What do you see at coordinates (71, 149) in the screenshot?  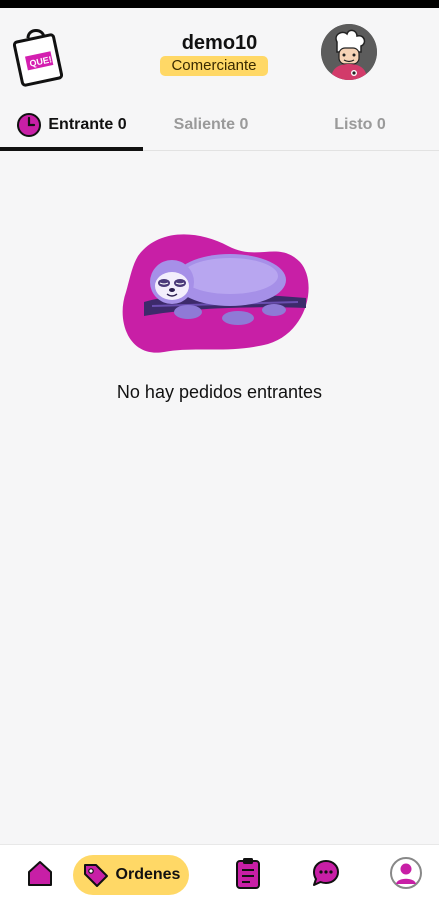 I see `active-tab-indicator` at bounding box center [71, 149].